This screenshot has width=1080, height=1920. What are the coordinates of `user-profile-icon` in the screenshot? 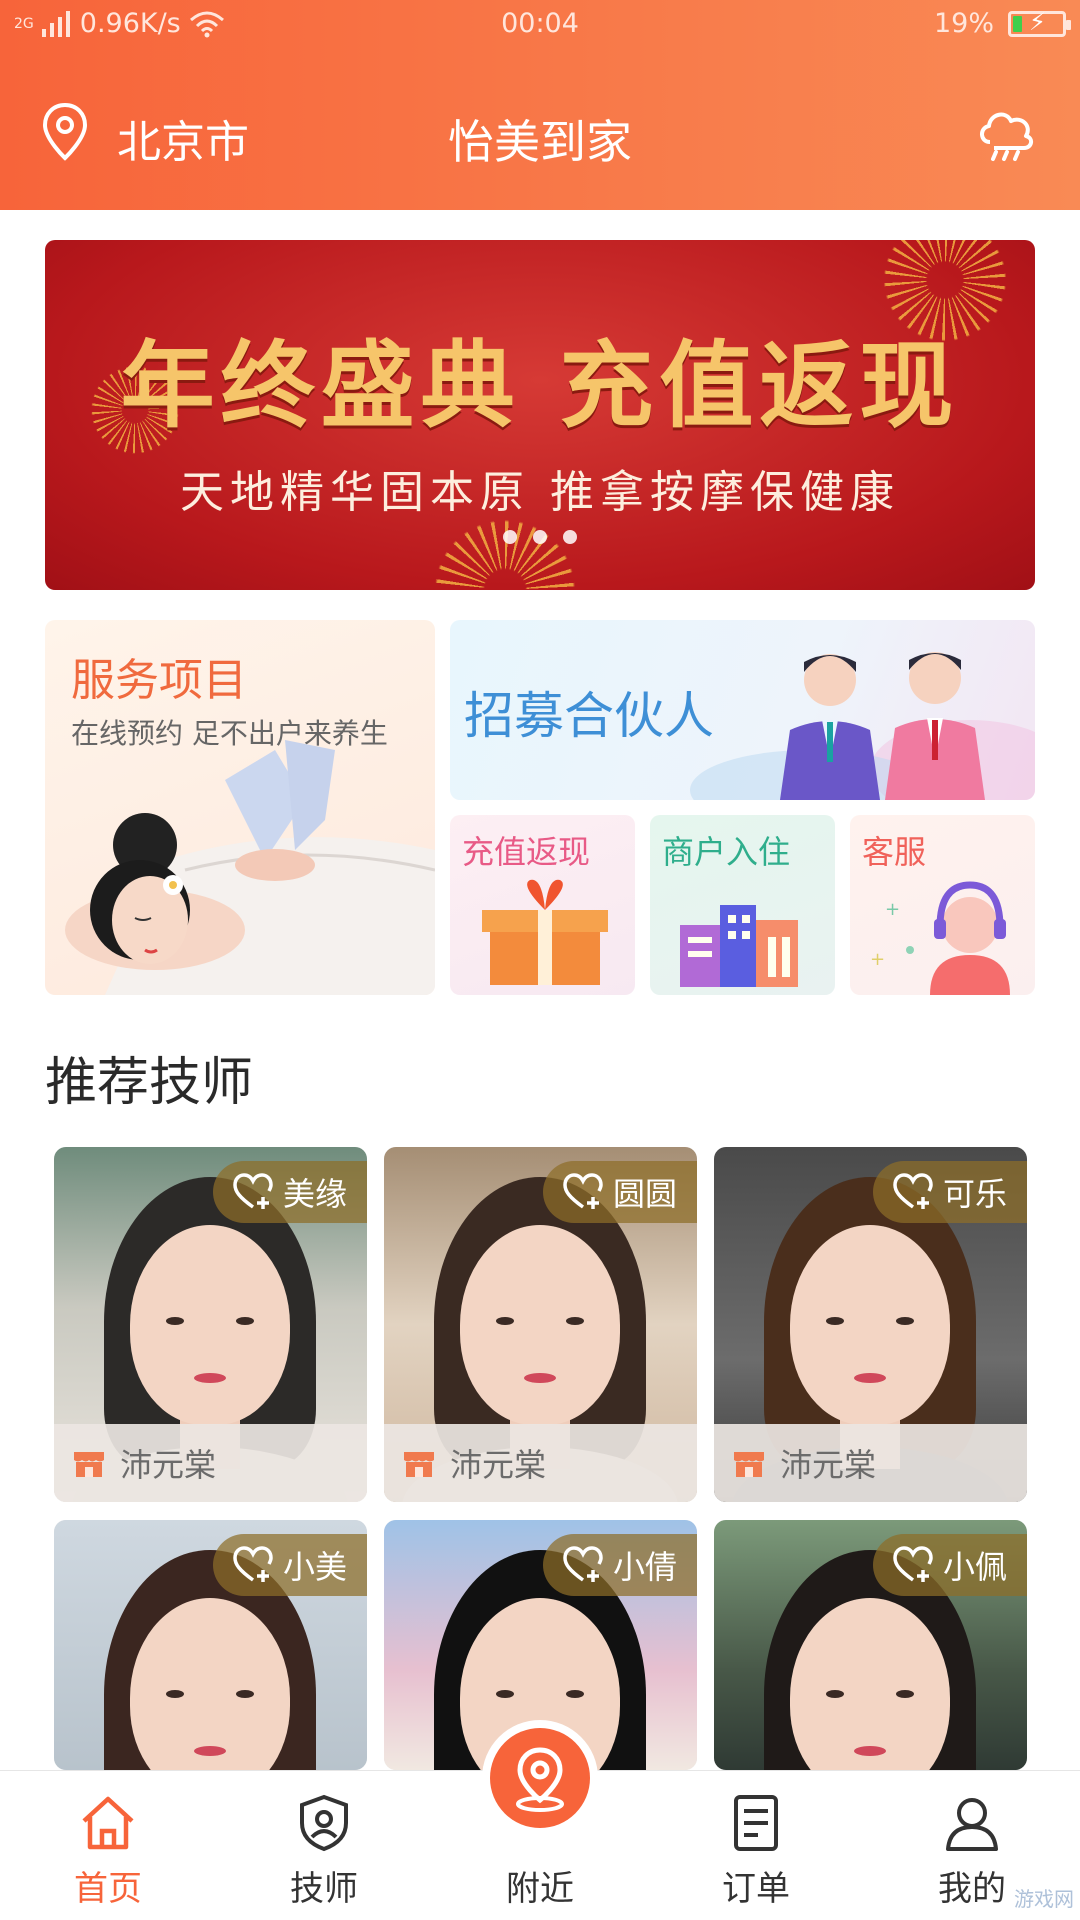 It's located at (972, 1824).